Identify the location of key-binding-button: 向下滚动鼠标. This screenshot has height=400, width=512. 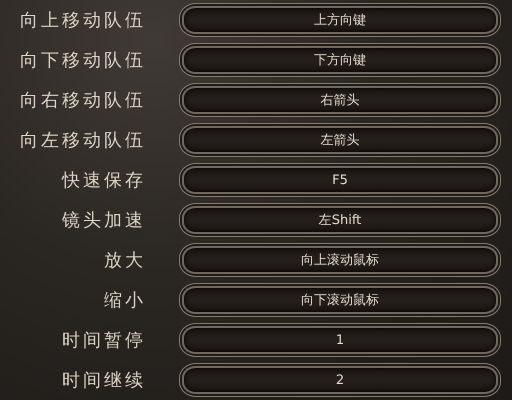
(340, 300).